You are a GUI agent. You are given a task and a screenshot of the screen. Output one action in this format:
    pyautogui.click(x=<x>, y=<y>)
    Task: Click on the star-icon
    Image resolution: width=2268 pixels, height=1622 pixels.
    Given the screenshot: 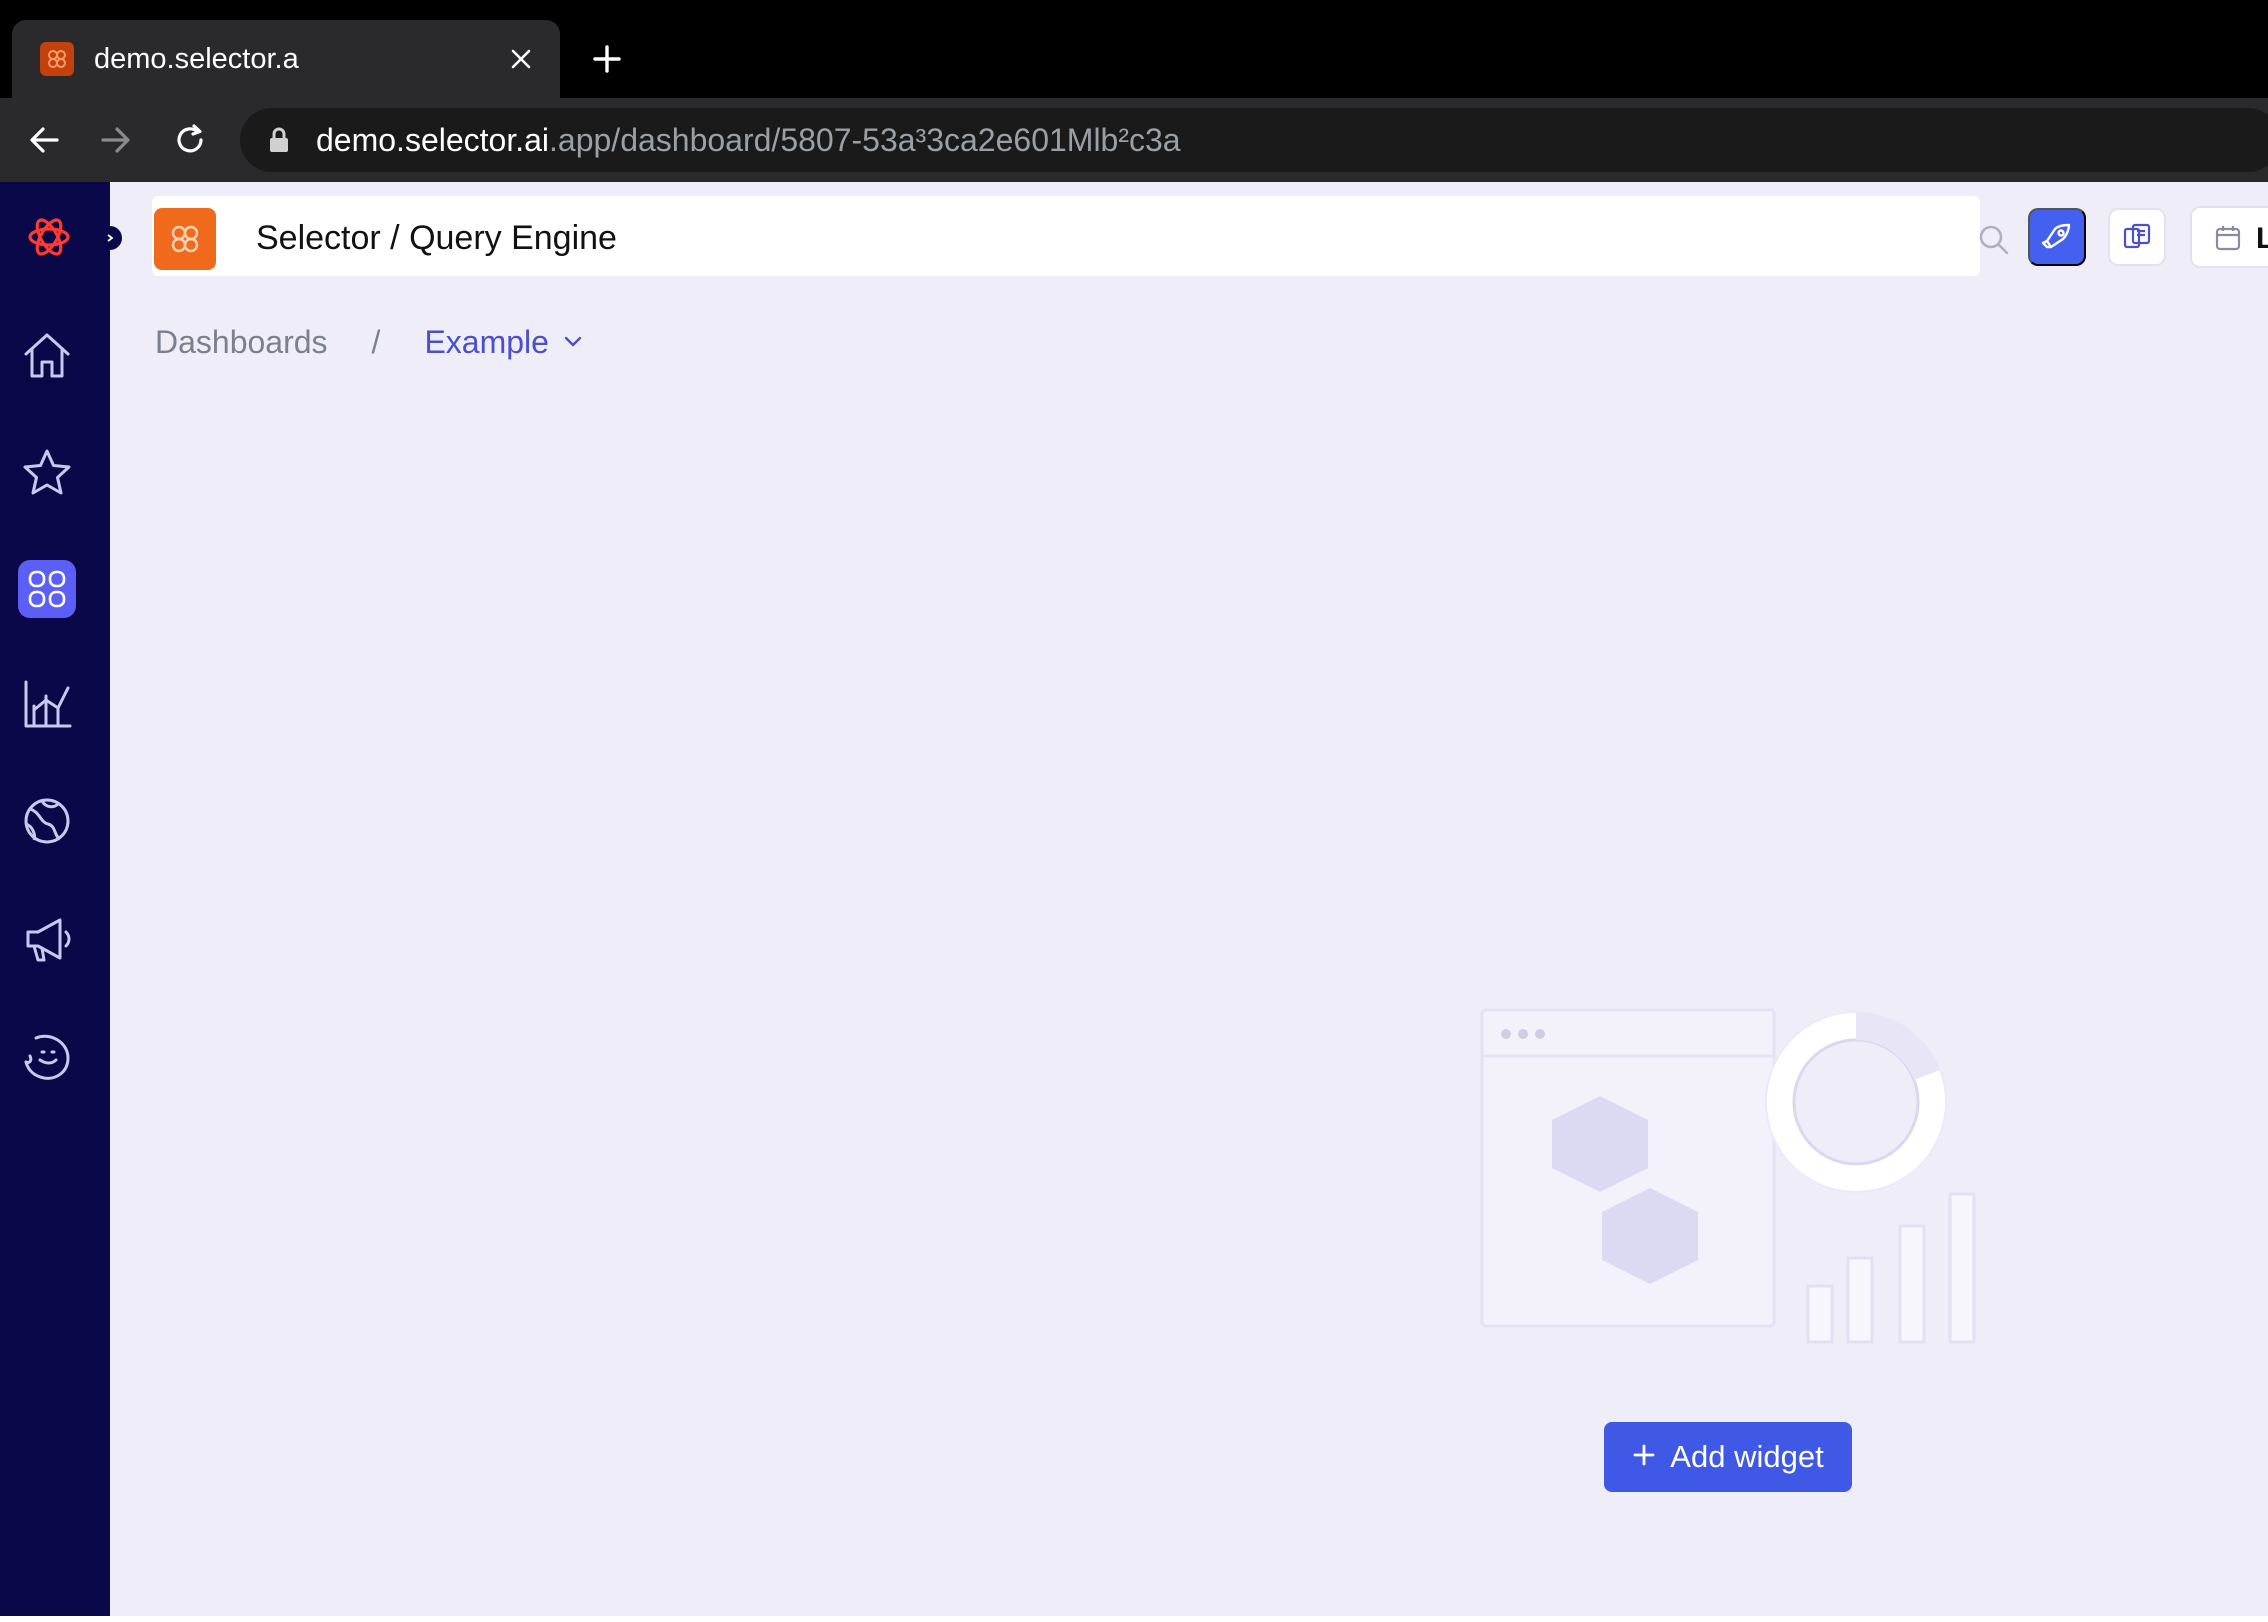 What is the action you would take?
    pyautogui.click(x=47, y=473)
    